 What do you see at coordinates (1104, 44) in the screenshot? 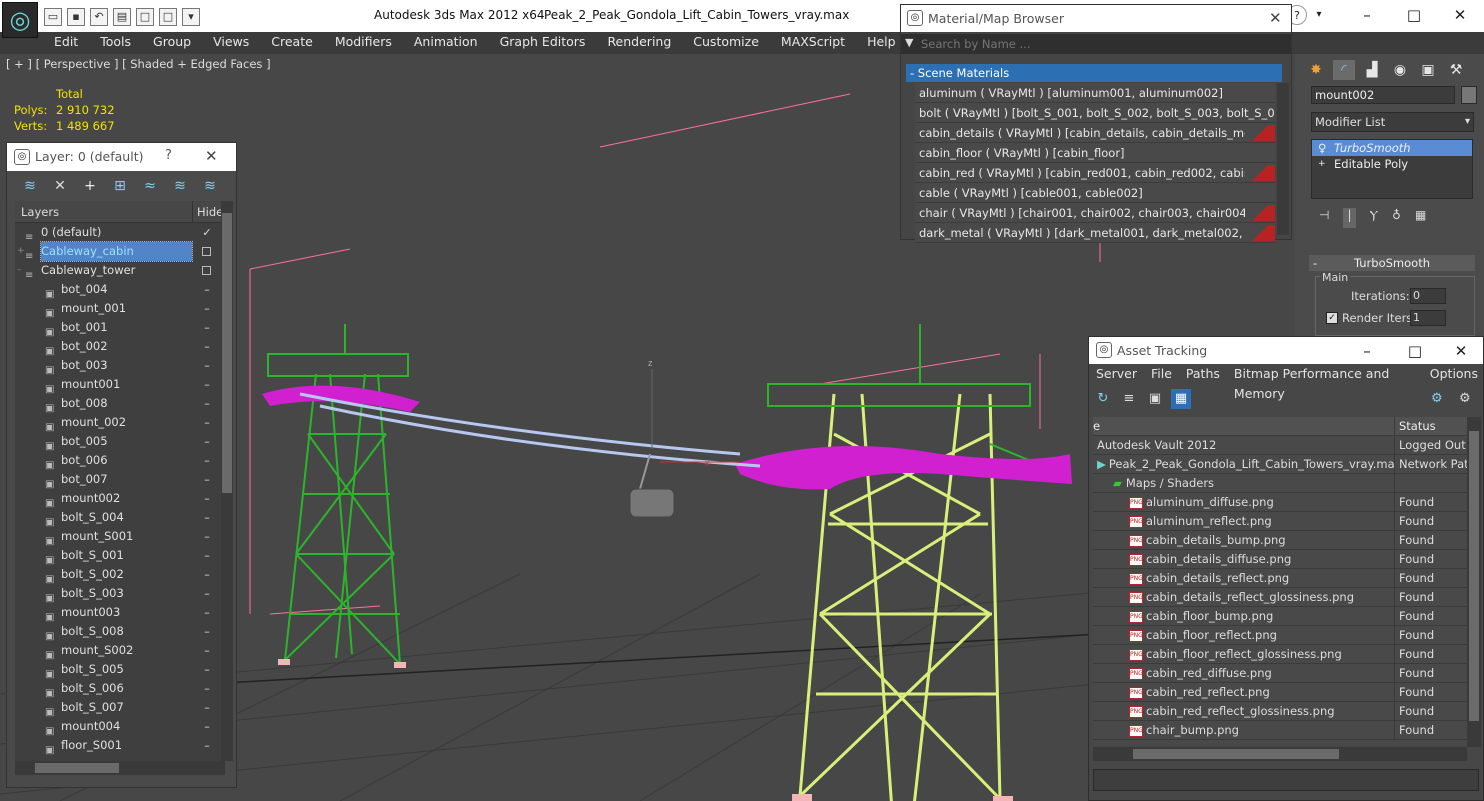
I see `search-input` at bounding box center [1104, 44].